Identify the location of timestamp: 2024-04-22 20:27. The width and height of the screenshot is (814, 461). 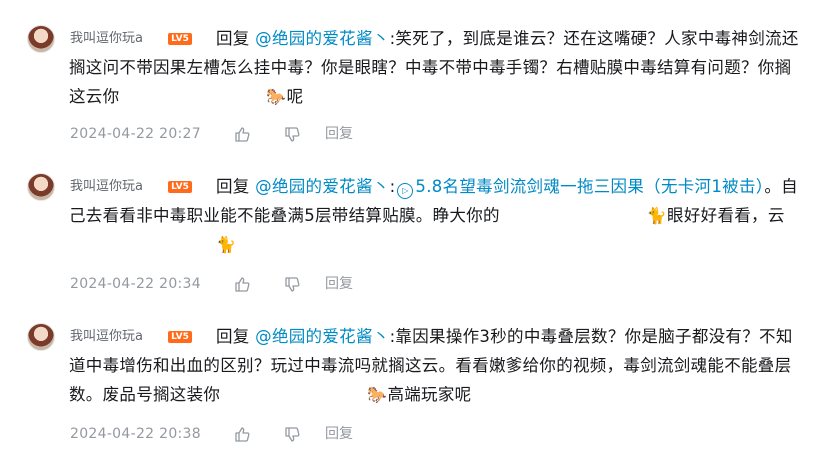
(135, 134).